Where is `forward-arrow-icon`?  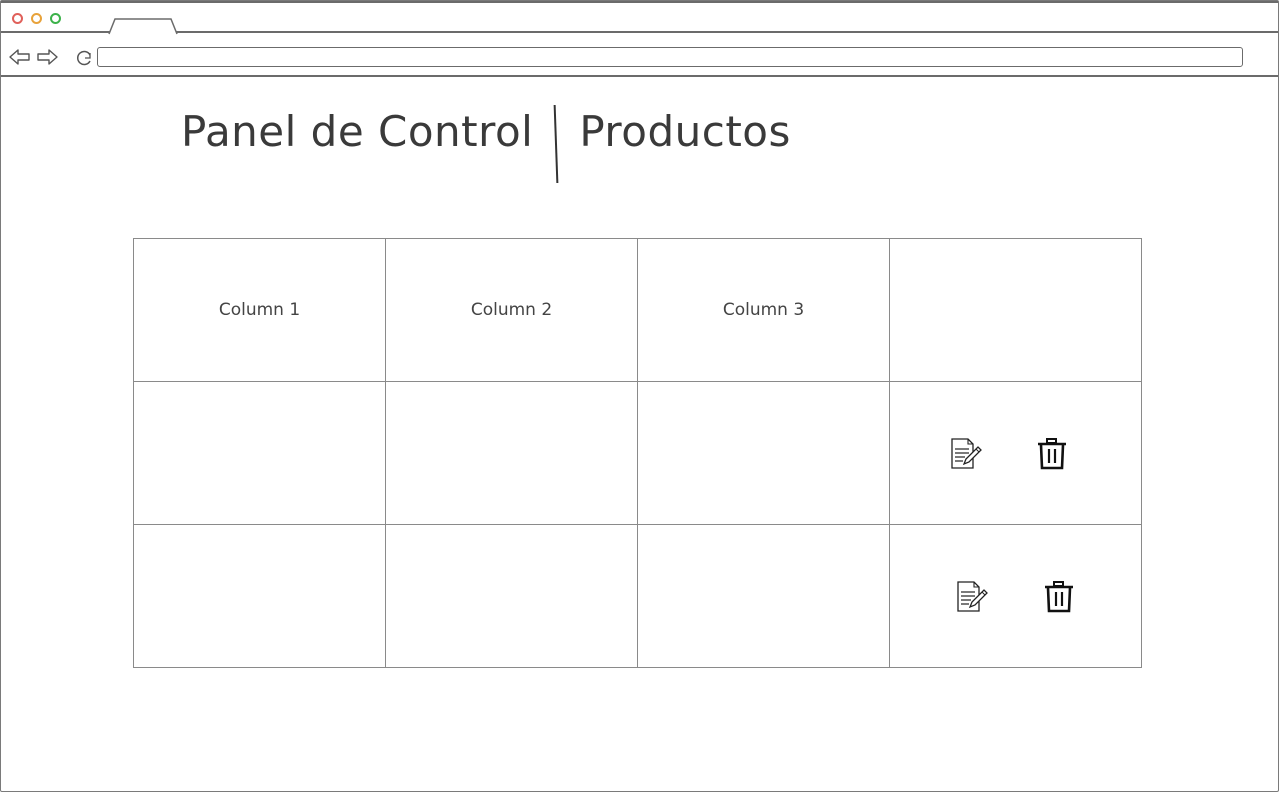 forward-arrow-icon is located at coordinates (47, 57).